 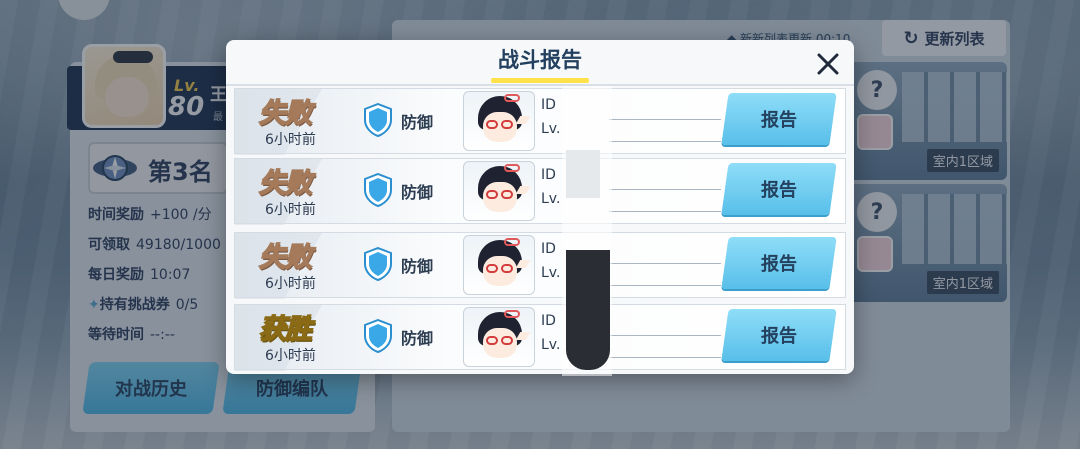 What do you see at coordinates (828, 64) in the screenshot?
I see `close-icon` at bounding box center [828, 64].